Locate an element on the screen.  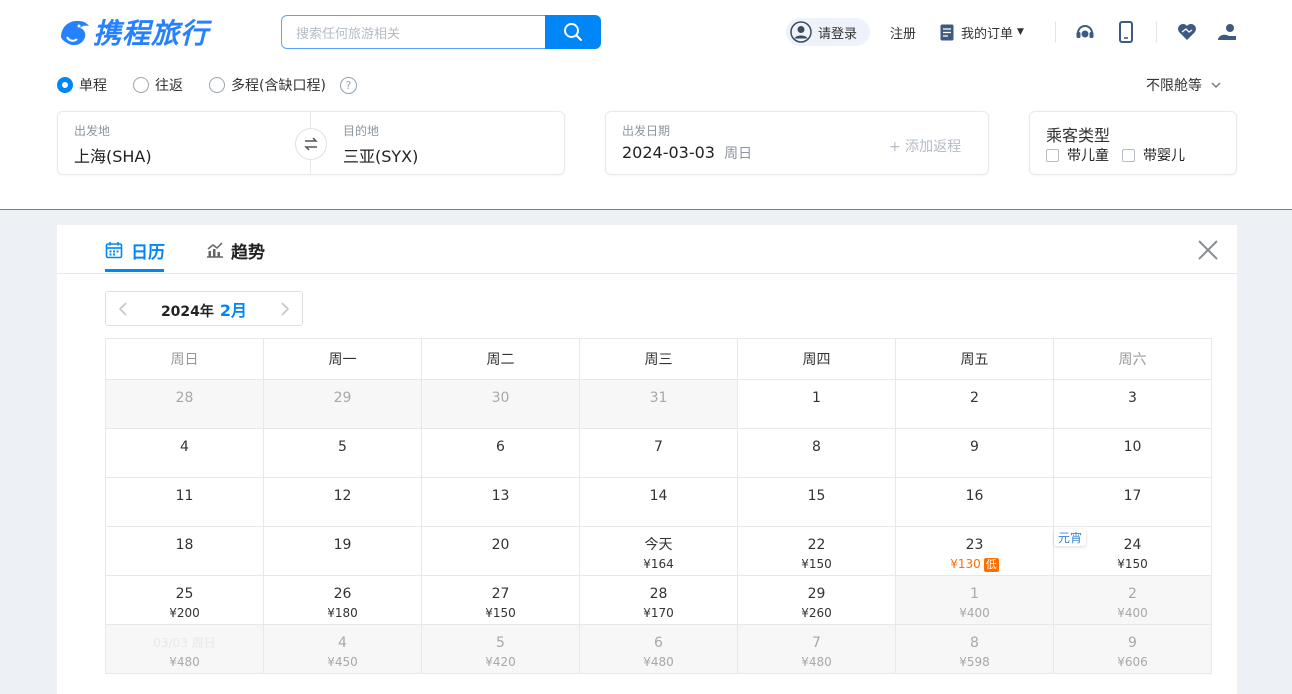
calendar-day-cell: 25 ¥200 is located at coordinates (185, 600).